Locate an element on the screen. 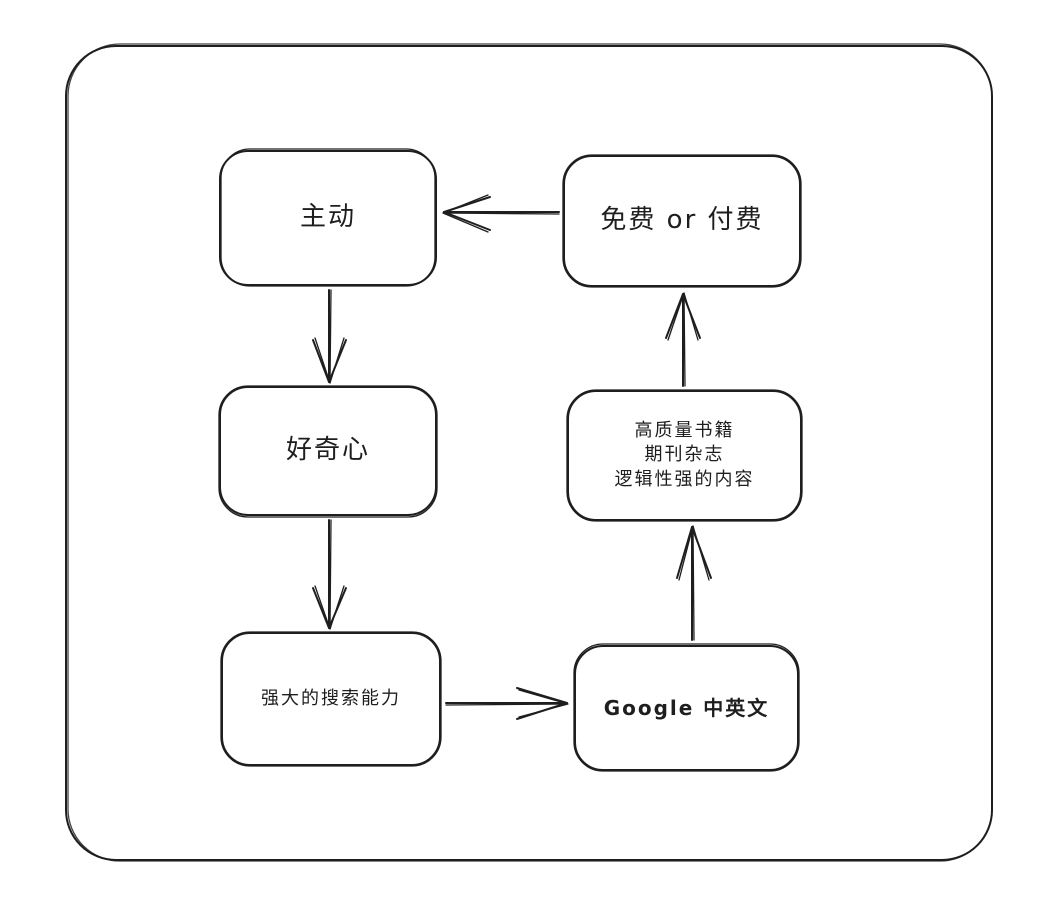  node-label-fufei: 免费 or 付费 is located at coordinates (682, 220).